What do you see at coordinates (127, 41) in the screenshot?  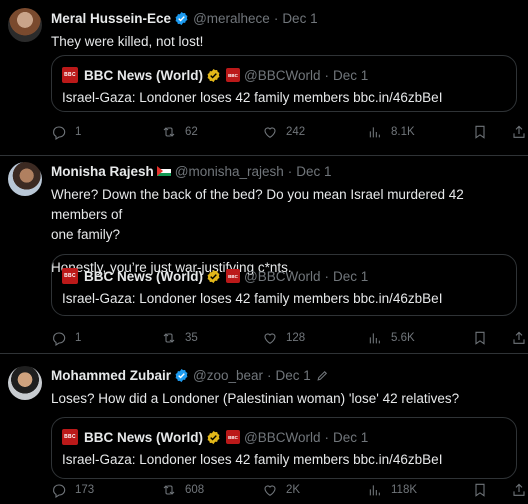 I see `tweet-text: They were killed, not lost!` at bounding box center [127, 41].